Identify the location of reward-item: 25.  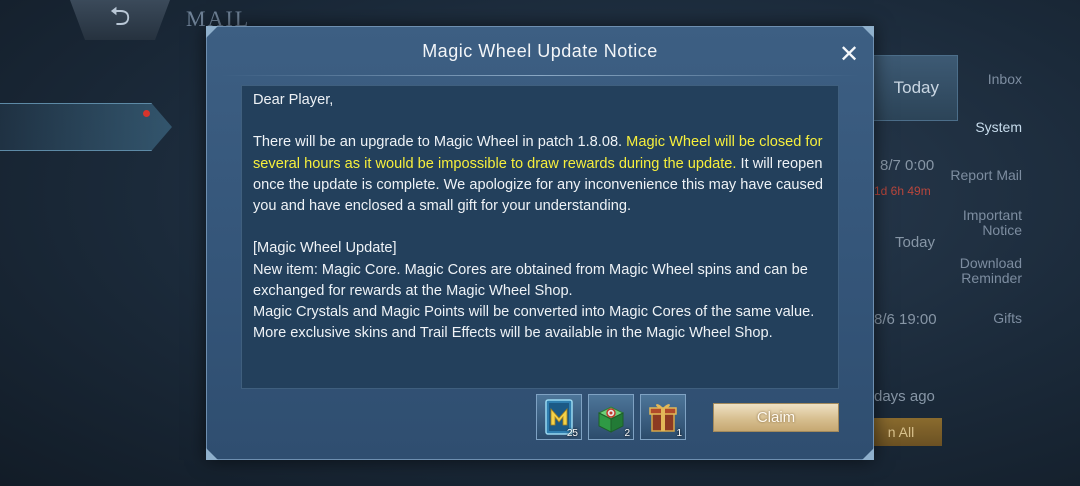
(559, 417).